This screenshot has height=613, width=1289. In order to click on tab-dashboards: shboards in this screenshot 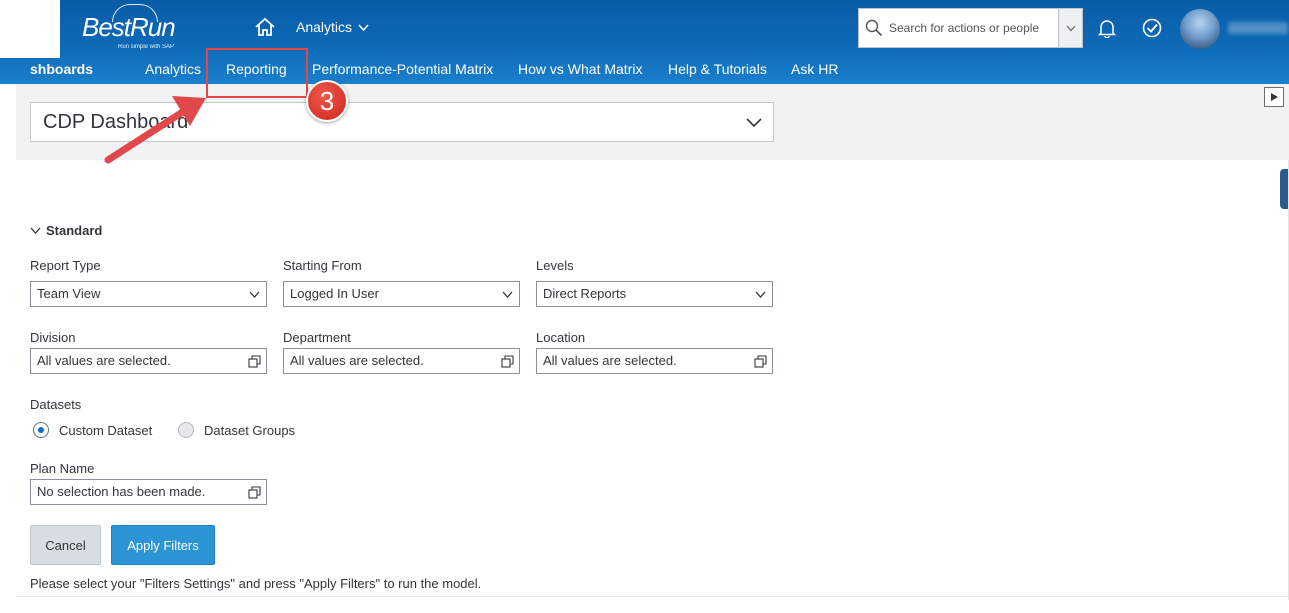, I will do `click(61, 69)`.